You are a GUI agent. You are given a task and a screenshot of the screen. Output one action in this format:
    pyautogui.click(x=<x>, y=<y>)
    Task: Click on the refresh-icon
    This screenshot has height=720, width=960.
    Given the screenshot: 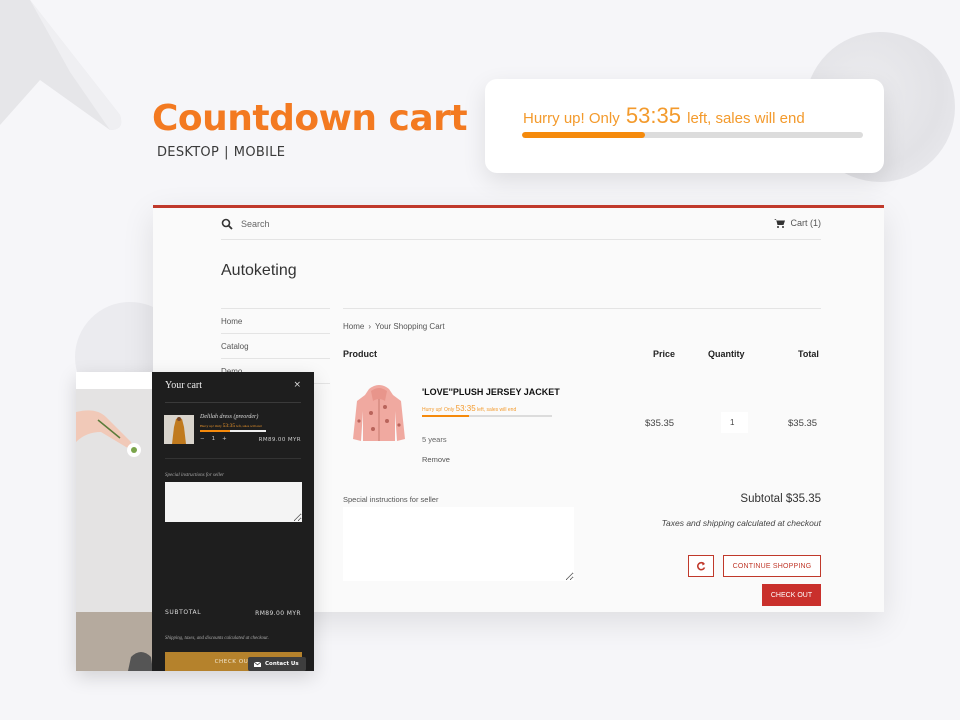 What is the action you would take?
    pyautogui.click(x=701, y=566)
    